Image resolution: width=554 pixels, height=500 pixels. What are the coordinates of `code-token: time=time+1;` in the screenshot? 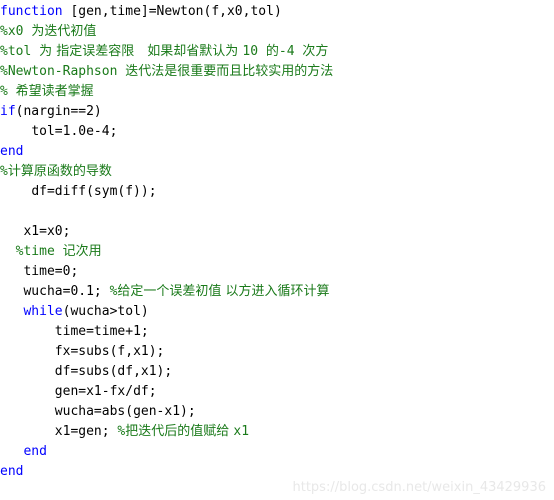 It's located at (101, 331).